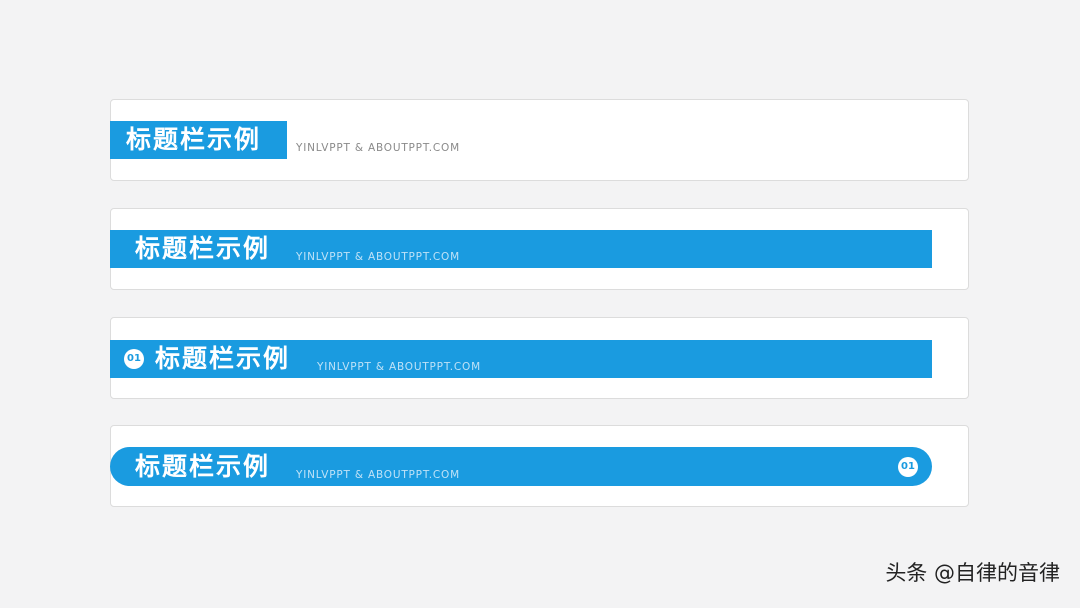 The width and height of the screenshot is (1080, 608). What do you see at coordinates (972, 573) in the screenshot?
I see `watermark-text: 头条 @自律的音律` at bounding box center [972, 573].